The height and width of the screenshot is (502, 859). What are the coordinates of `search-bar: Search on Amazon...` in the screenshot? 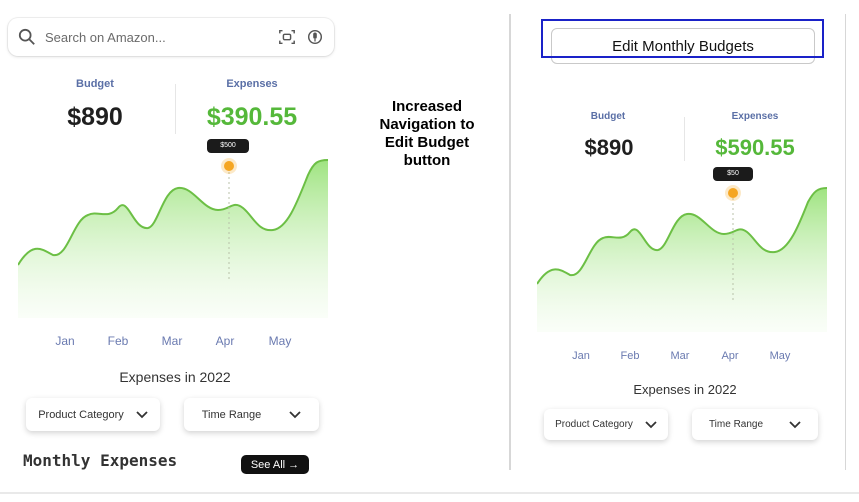 It's located at (171, 37).